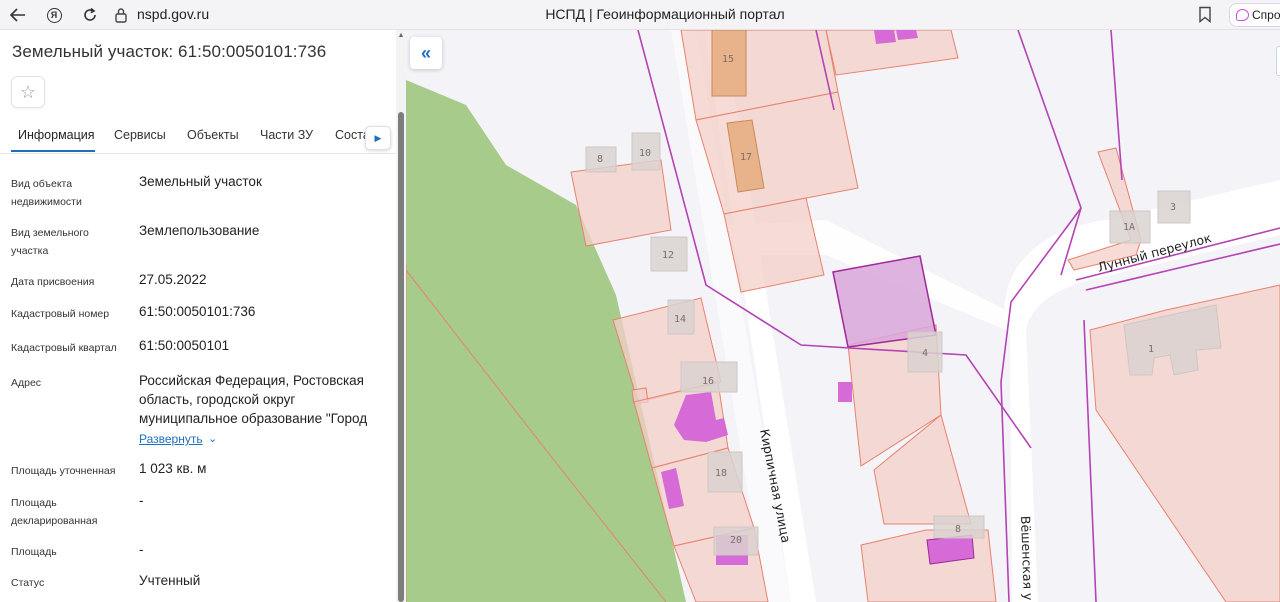 The height and width of the screenshot is (602, 1280). I want to click on star-icon: ☆, so click(28, 91).